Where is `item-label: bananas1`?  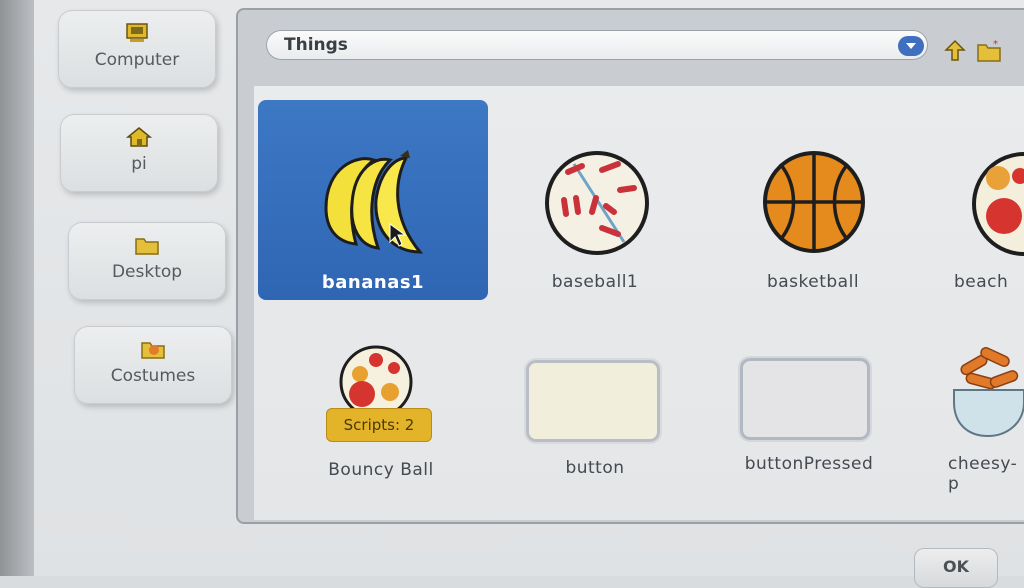
item-label: bananas1 is located at coordinates (373, 282).